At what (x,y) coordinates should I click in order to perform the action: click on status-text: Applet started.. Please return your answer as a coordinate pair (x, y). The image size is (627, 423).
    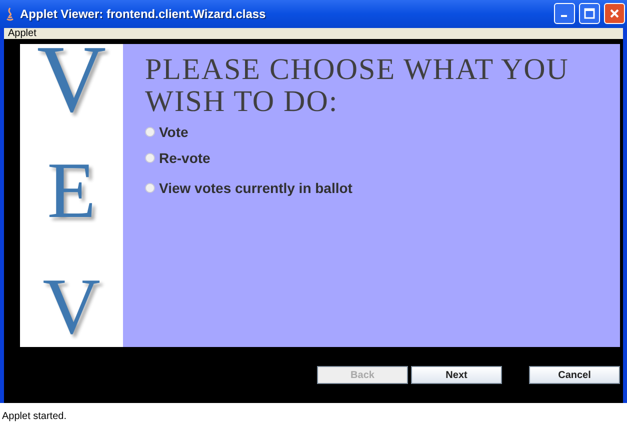
    Looking at the image, I should click on (34, 416).